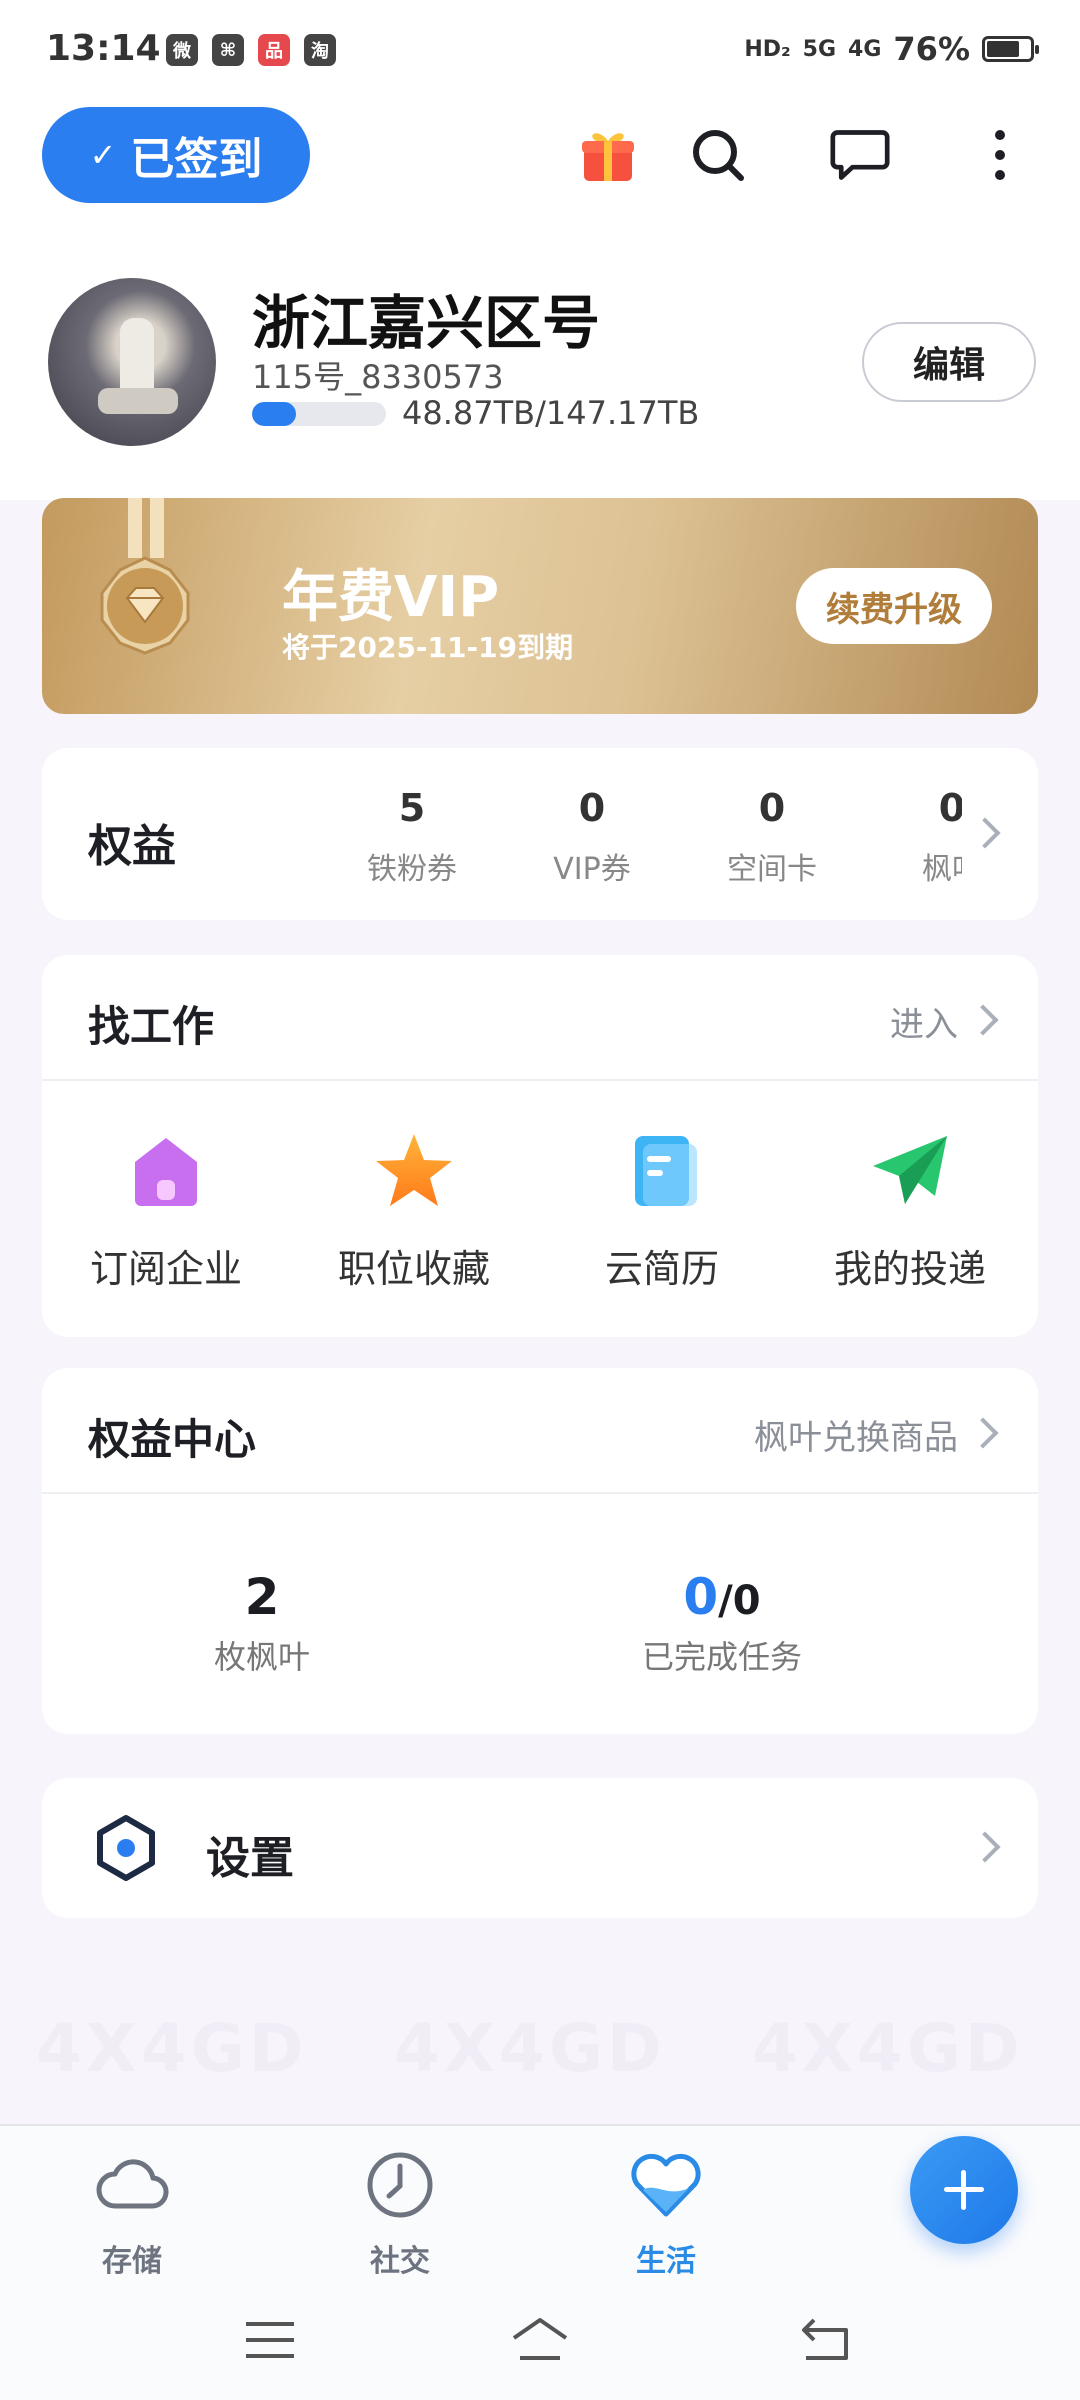 The image size is (1080, 2400). I want to click on profile-id: 115号_8330573, so click(378, 377).